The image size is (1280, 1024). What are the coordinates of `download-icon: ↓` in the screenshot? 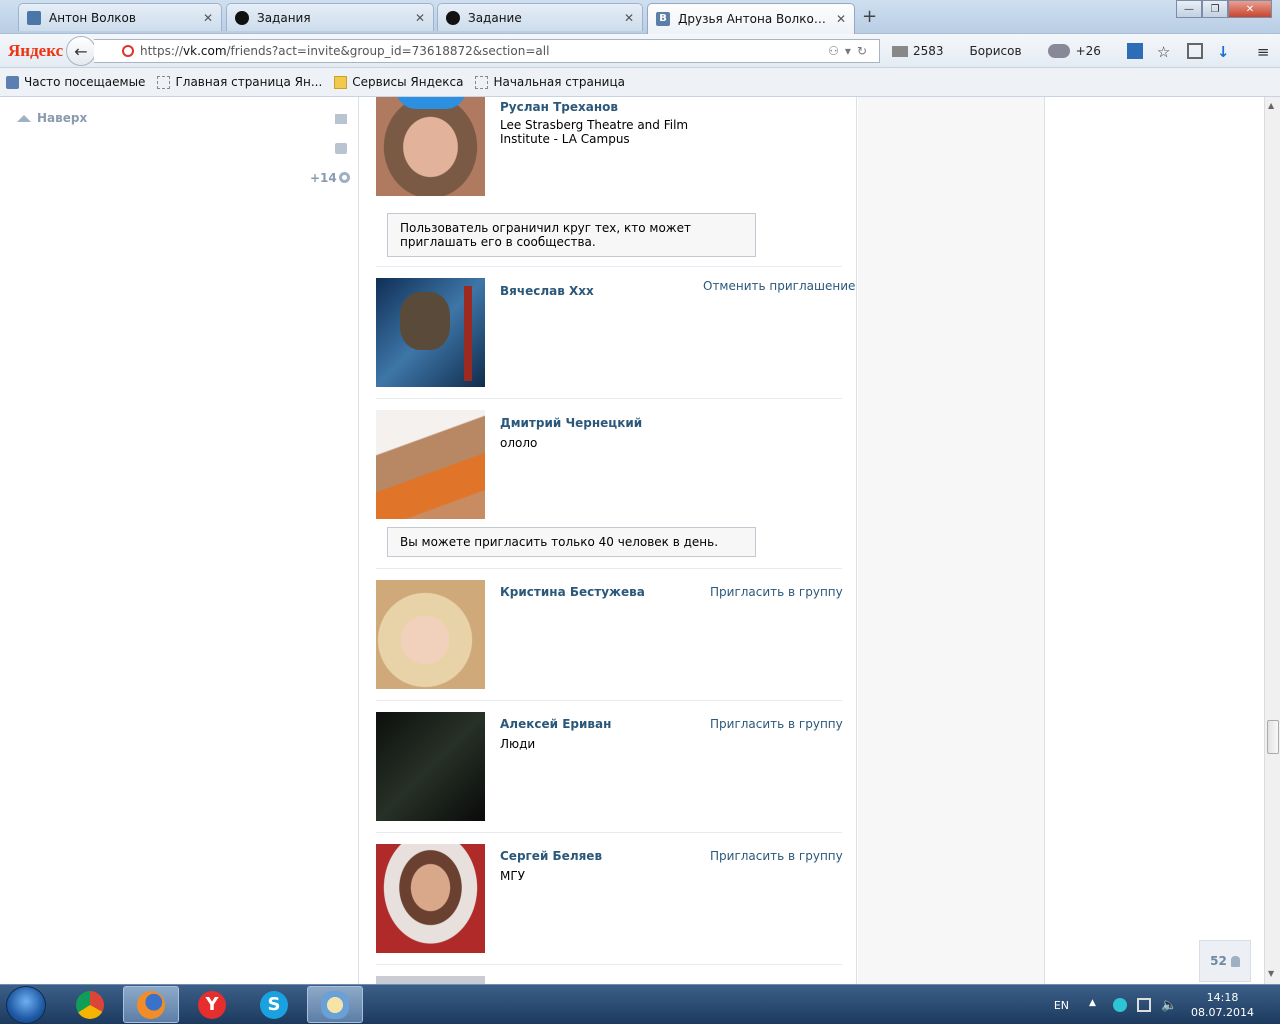 It's located at (1225, 52).